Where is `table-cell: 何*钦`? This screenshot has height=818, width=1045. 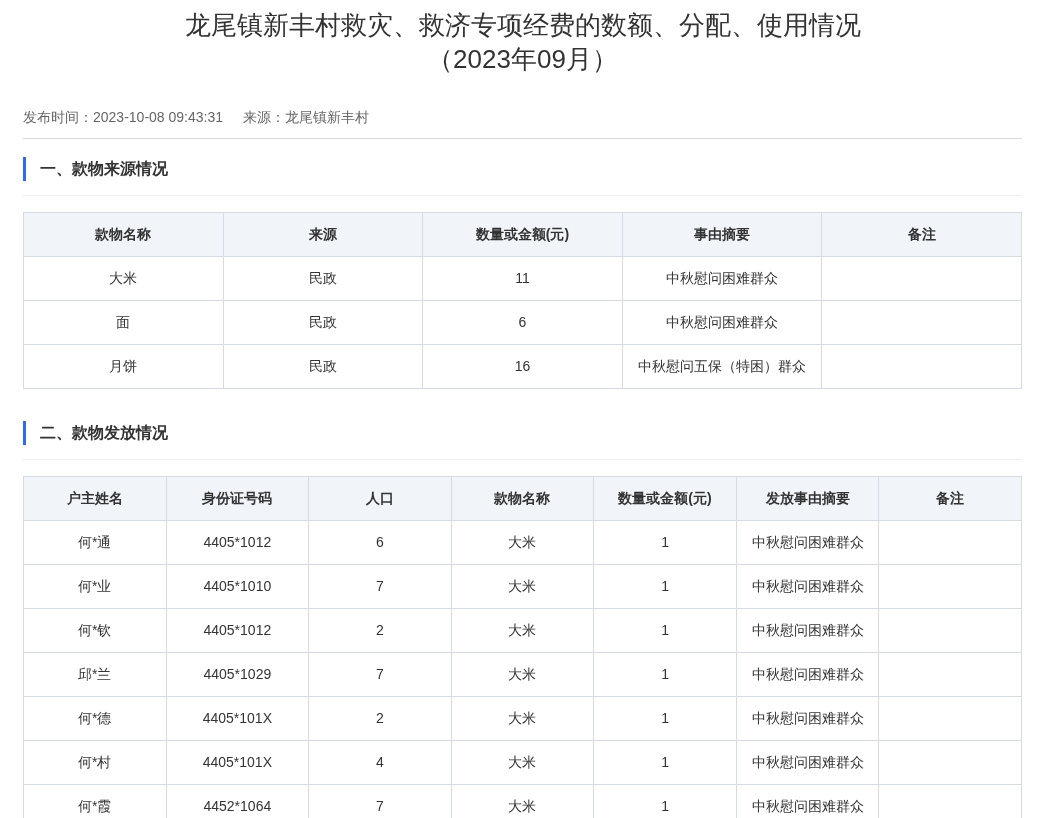 table-cell: 何*钦 is located at coordinates (95, 630).